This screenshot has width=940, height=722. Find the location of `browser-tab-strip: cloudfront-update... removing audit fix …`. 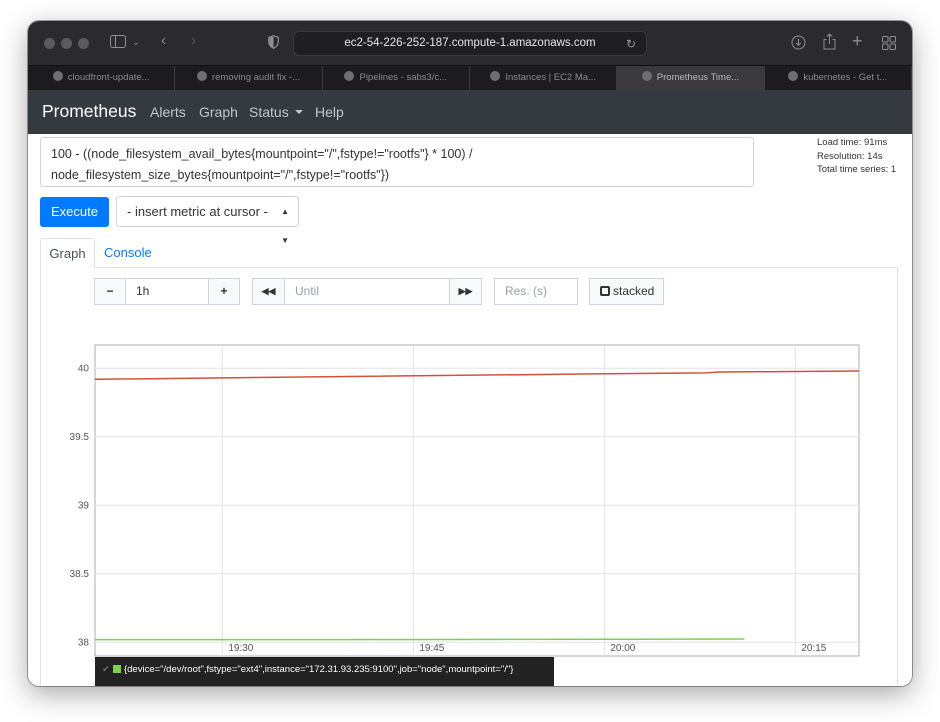

browser-tab-strip: cloudfront-update... removing audit fix … is located at coordinates (470, 77).